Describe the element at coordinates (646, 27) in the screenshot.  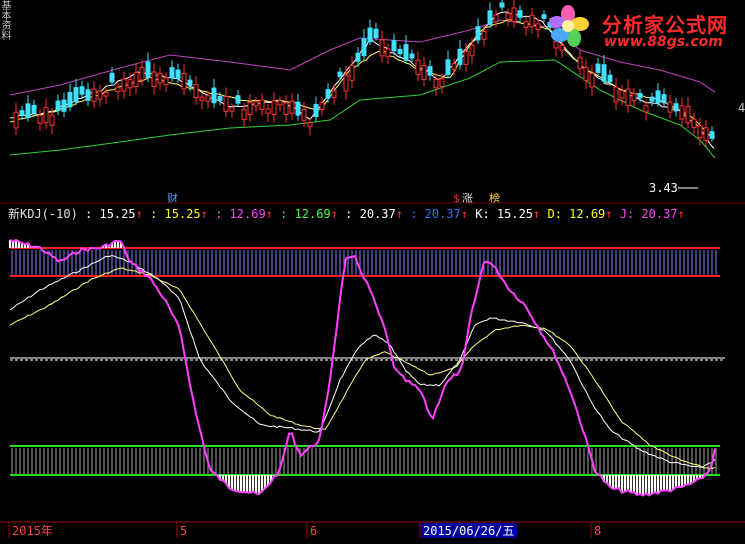
I see `site-logo: 分析家公式网 www.88gs.com` at that location.